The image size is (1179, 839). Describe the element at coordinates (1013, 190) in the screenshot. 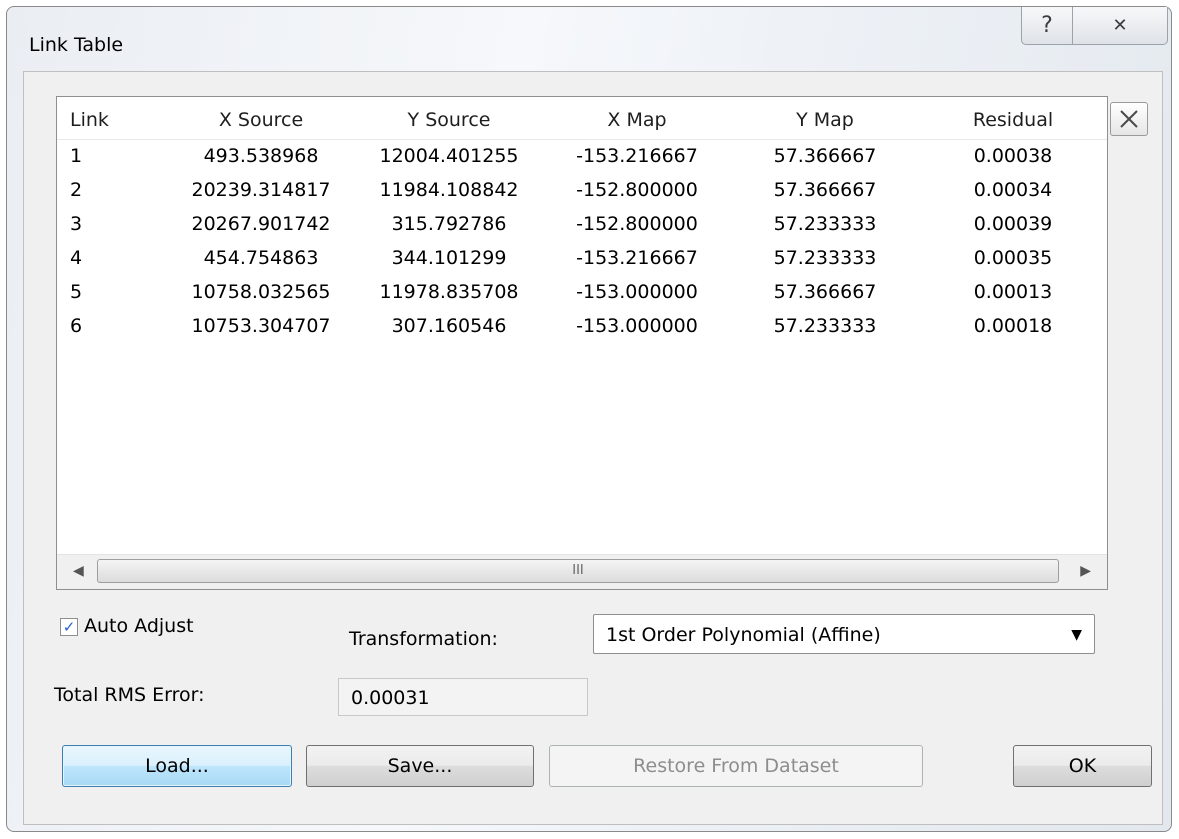

I see `cell-residual: 0.00034` at that location.